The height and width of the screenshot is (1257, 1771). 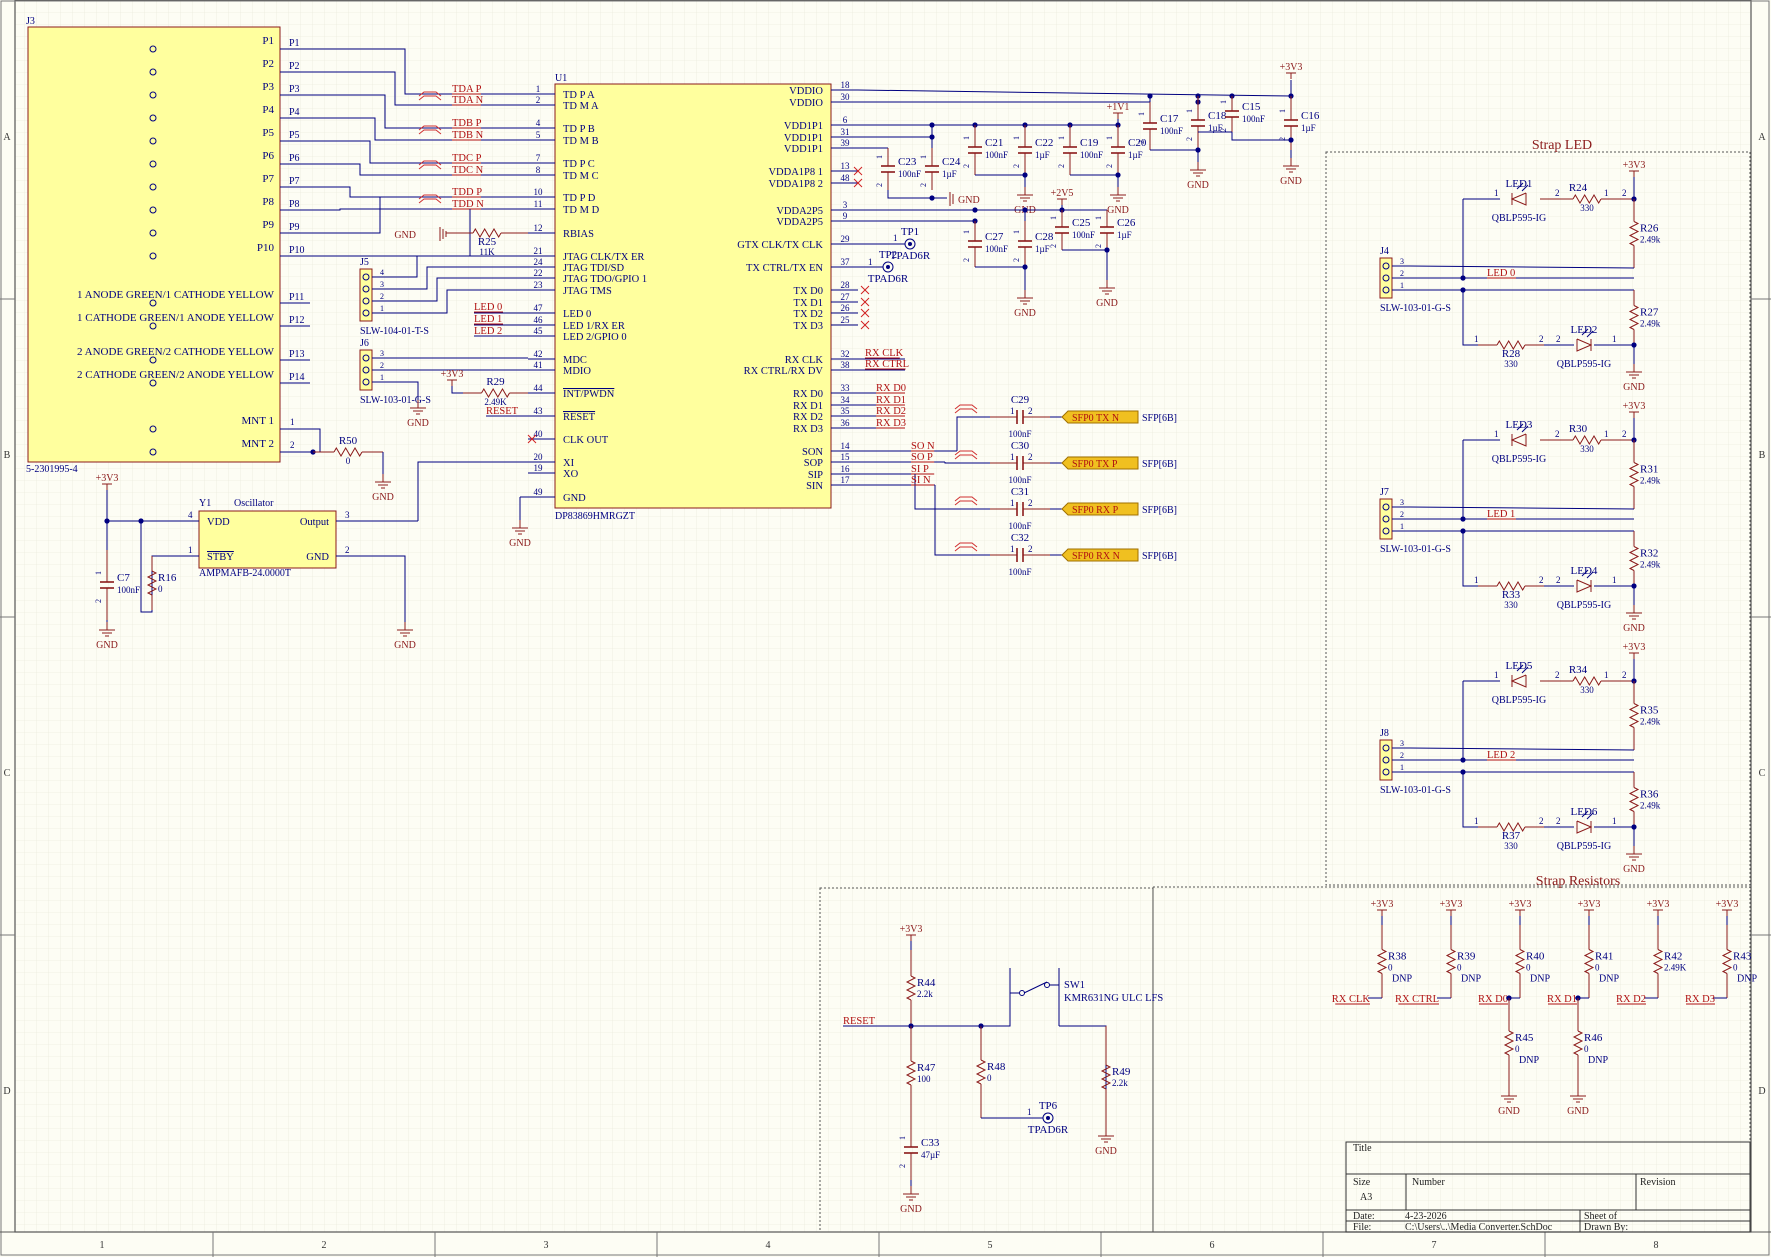 What do you see at coordinates (921, 480) in the screenshot?
I see `net-label: SI N` at bounding box center [921, 480].